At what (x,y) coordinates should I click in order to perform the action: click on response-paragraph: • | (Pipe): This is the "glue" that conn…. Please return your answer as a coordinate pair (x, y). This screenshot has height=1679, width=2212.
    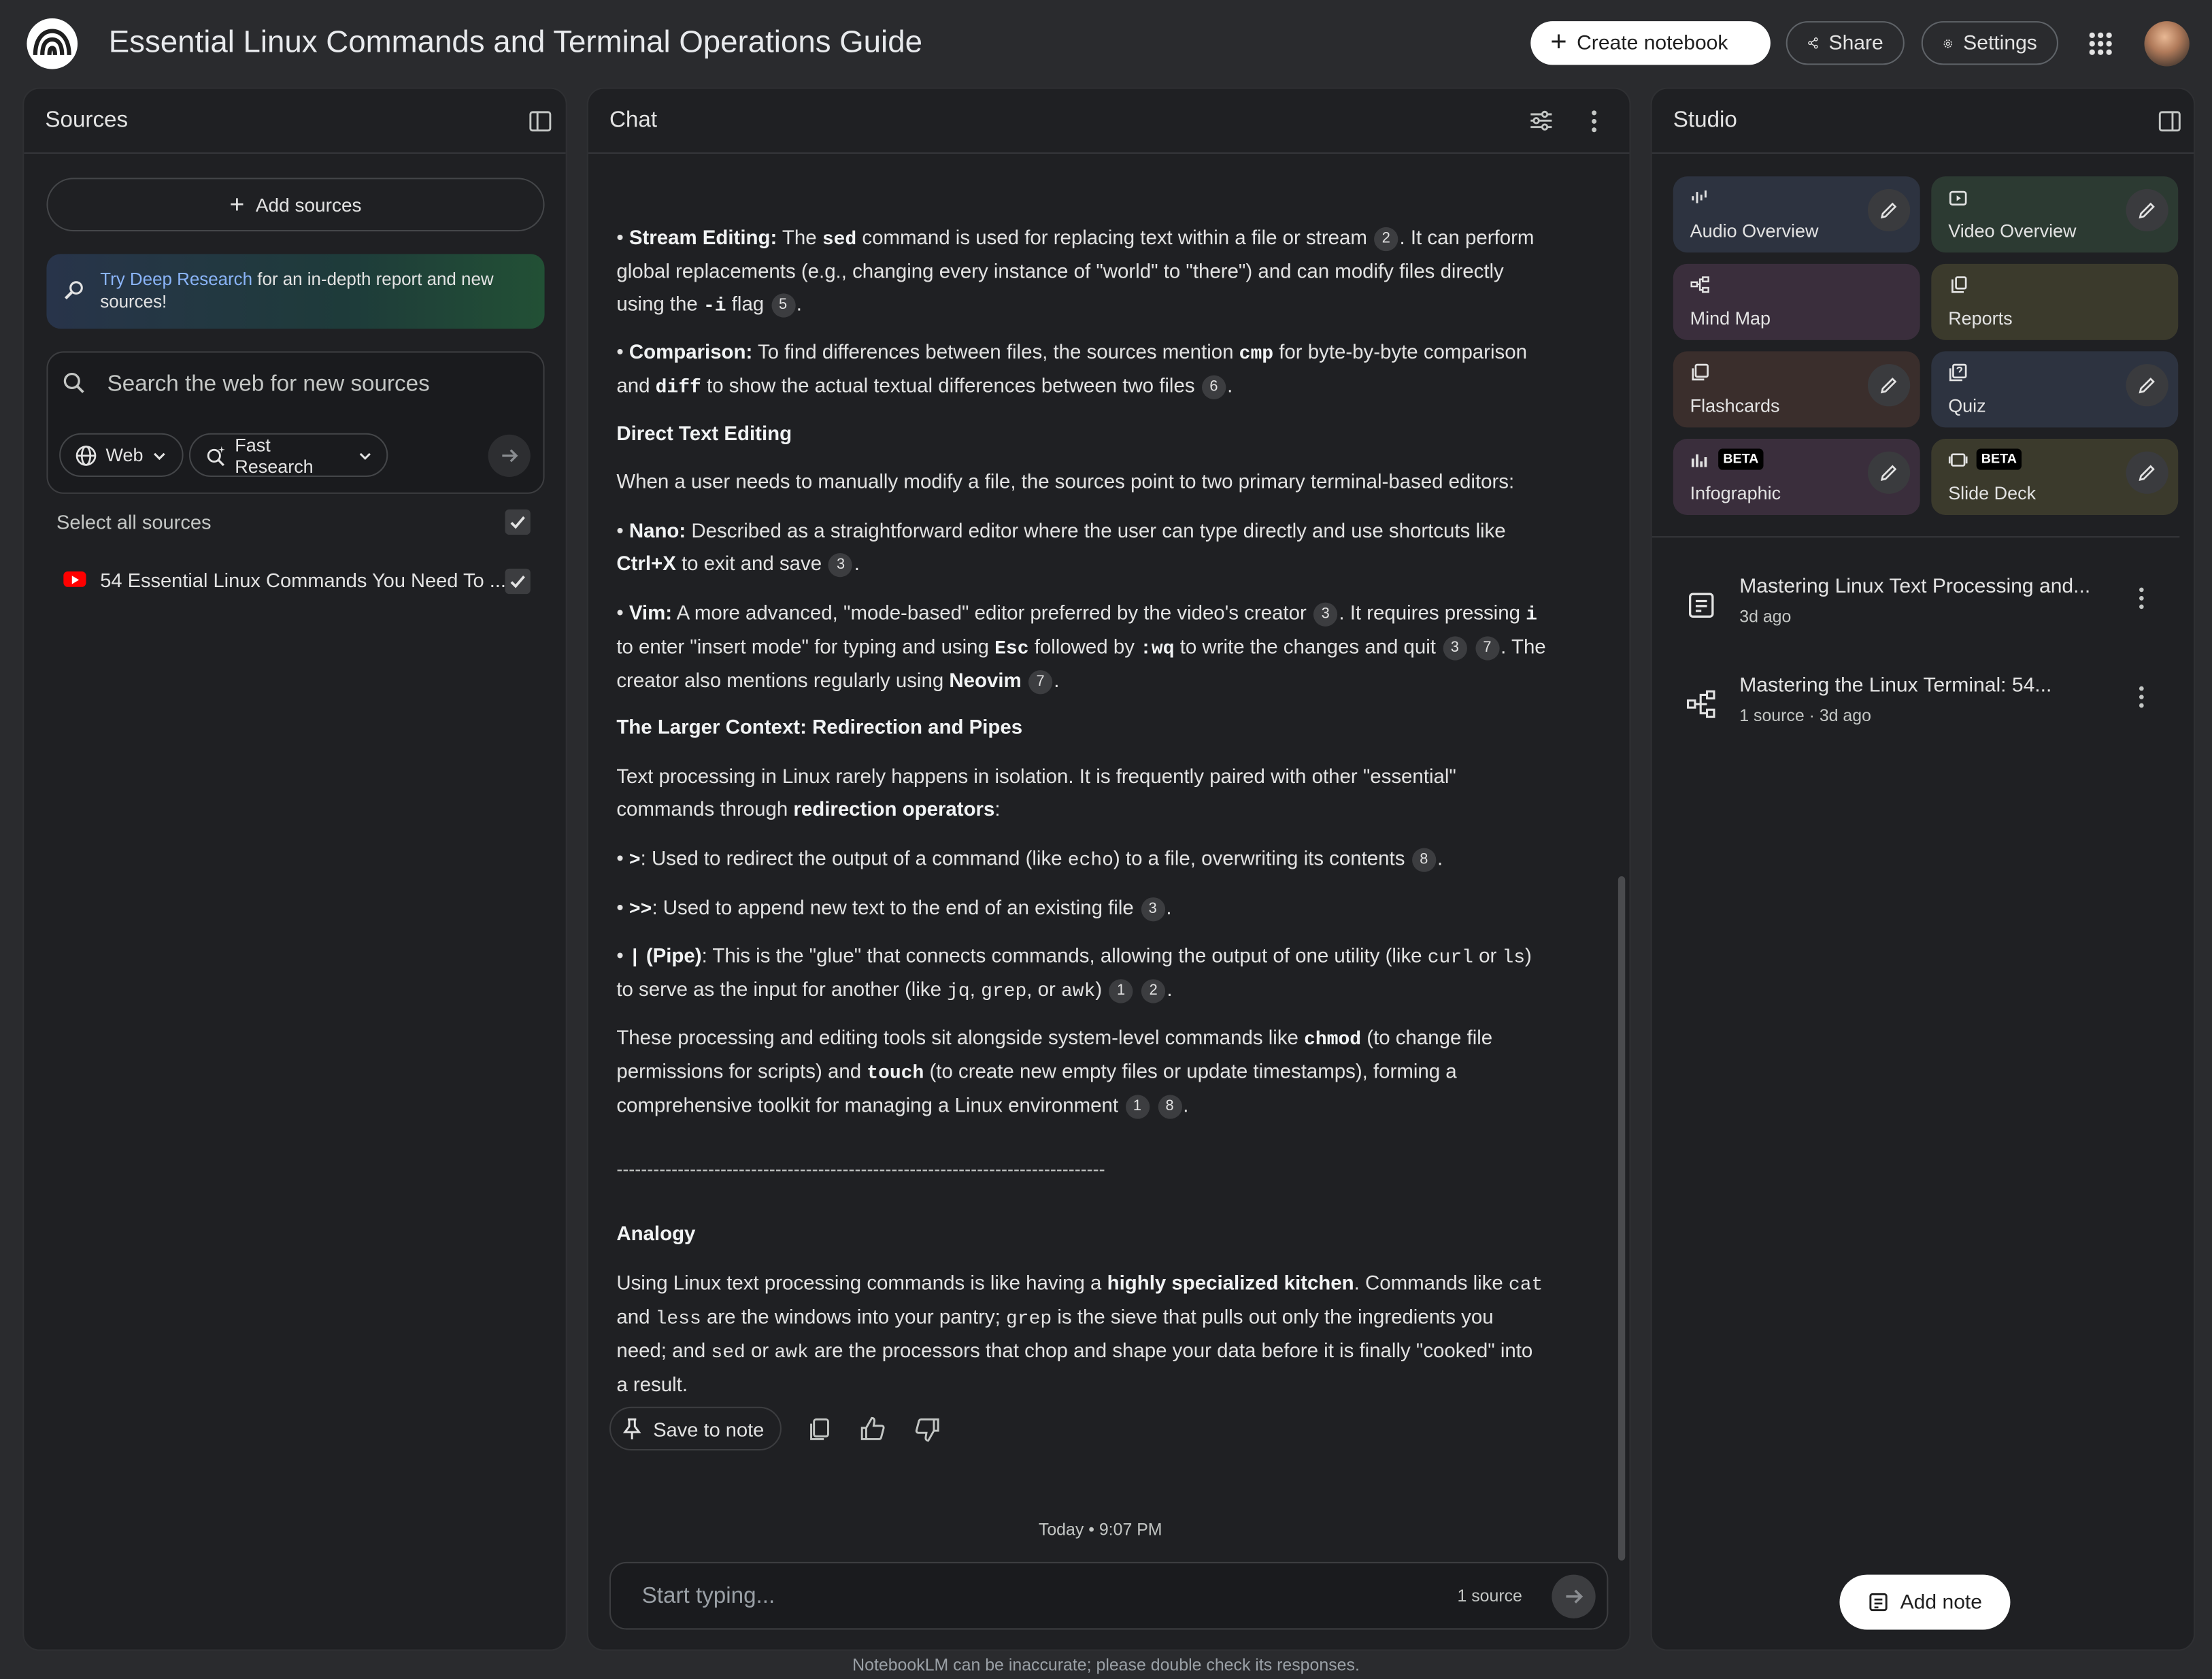
    Looking at the image, I should click on (1074, 974).